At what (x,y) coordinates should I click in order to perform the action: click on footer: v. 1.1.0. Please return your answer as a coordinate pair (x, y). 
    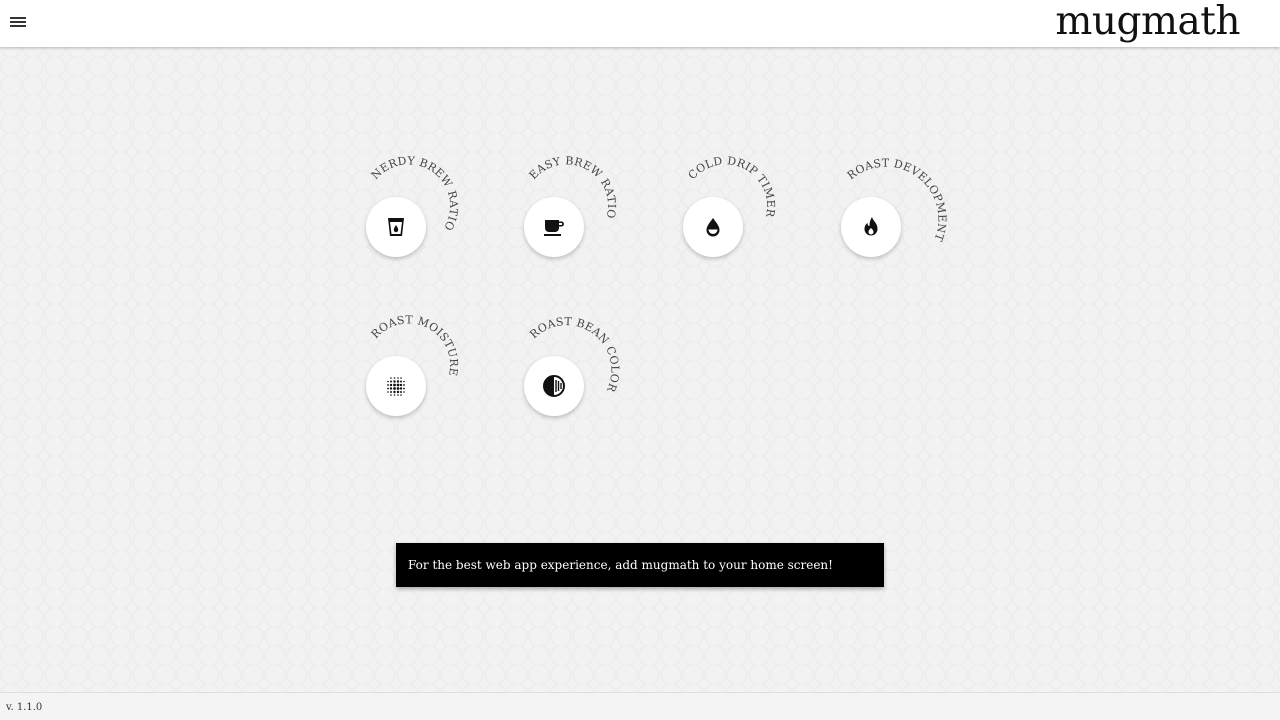
    Looking at the image, I should click on (640, 706).